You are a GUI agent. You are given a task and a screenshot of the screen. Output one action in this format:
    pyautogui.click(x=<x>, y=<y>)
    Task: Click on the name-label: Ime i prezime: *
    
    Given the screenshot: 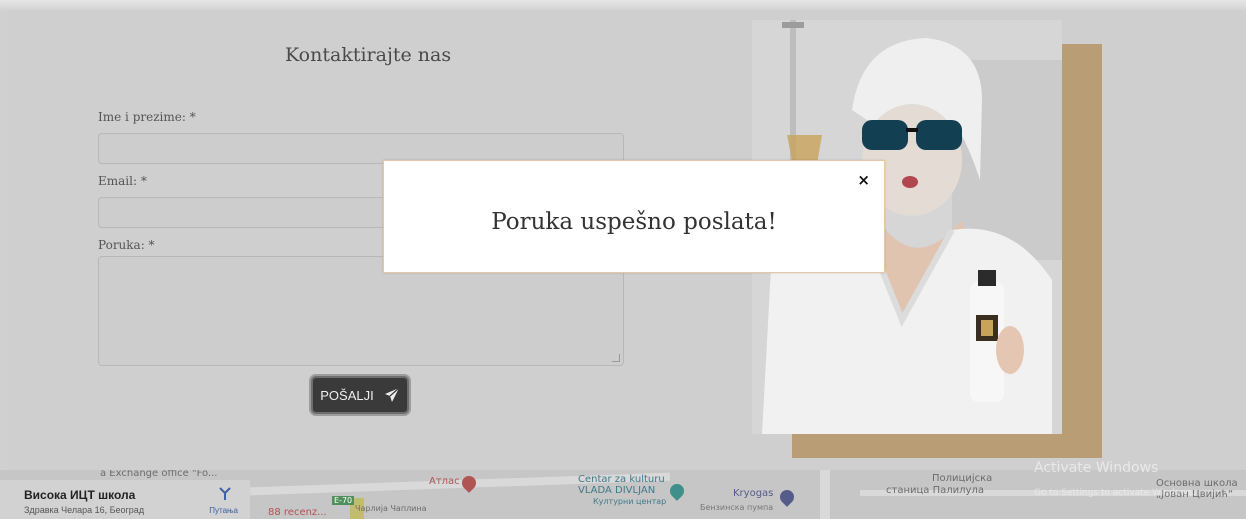 What is the action you would take?
    pyautogui.click(x=147, y=117)
    